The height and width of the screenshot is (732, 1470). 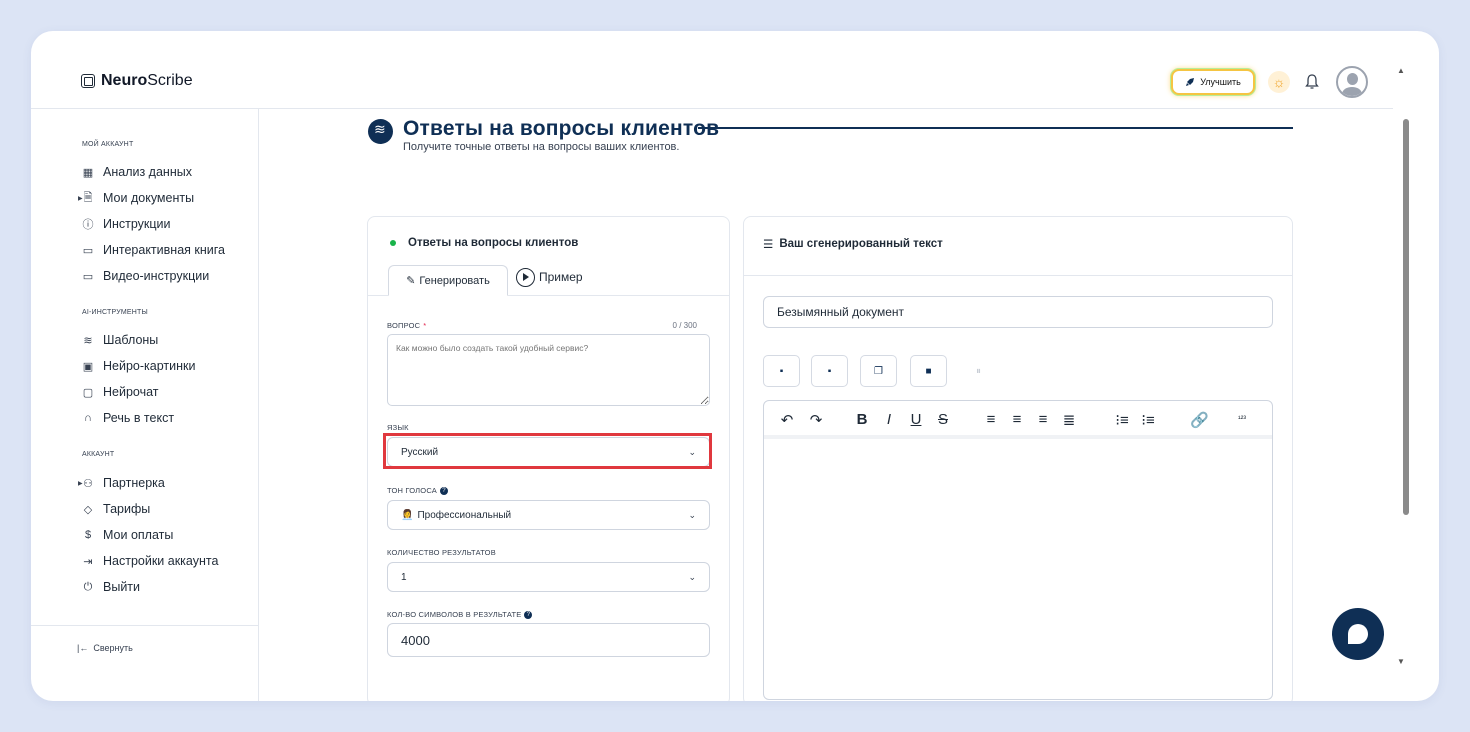 What do you see at coordinates (149, 366) in the screenshot?
I see `sidebar-item-label: Нейро-картинки` at bounding box center [149, 366].